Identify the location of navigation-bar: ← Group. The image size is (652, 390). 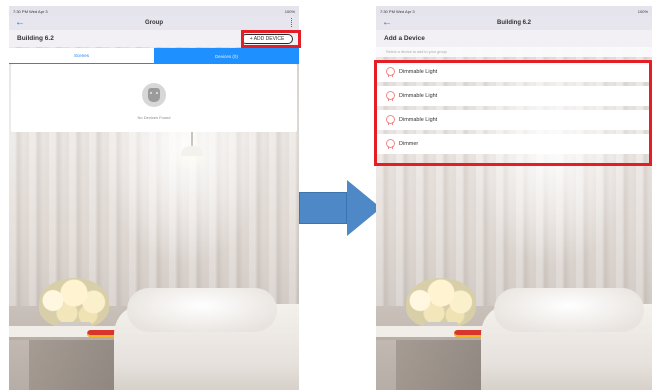
(154, 23).